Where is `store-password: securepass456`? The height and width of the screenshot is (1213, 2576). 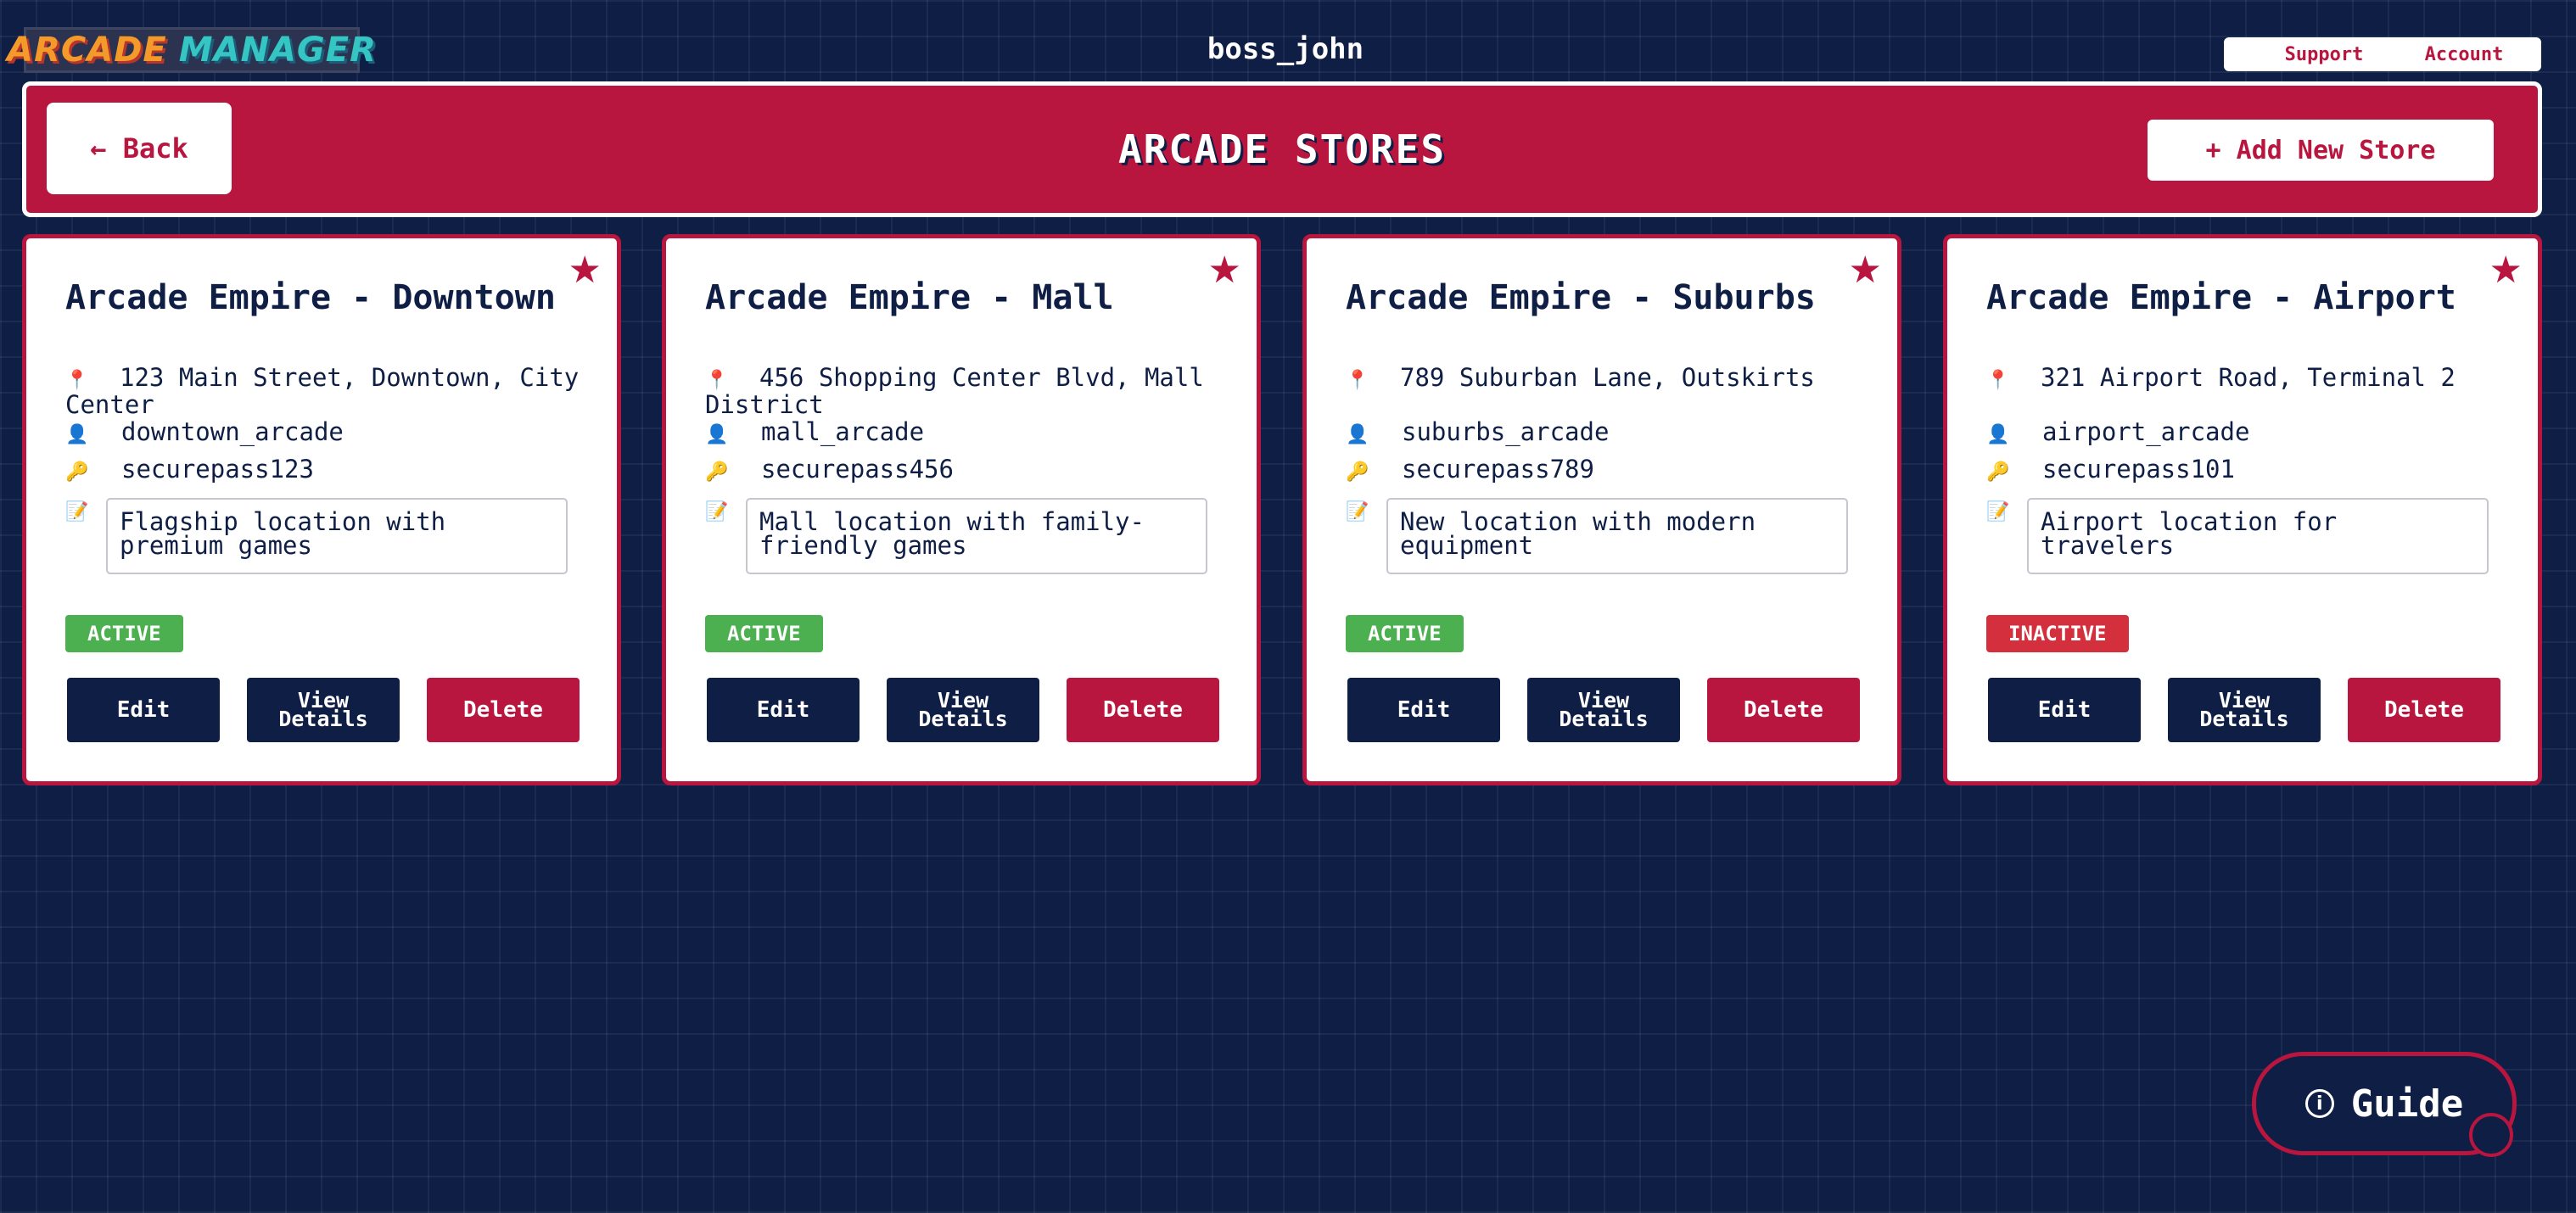
store-password: securepass456 is located at coordinates (857, 469).